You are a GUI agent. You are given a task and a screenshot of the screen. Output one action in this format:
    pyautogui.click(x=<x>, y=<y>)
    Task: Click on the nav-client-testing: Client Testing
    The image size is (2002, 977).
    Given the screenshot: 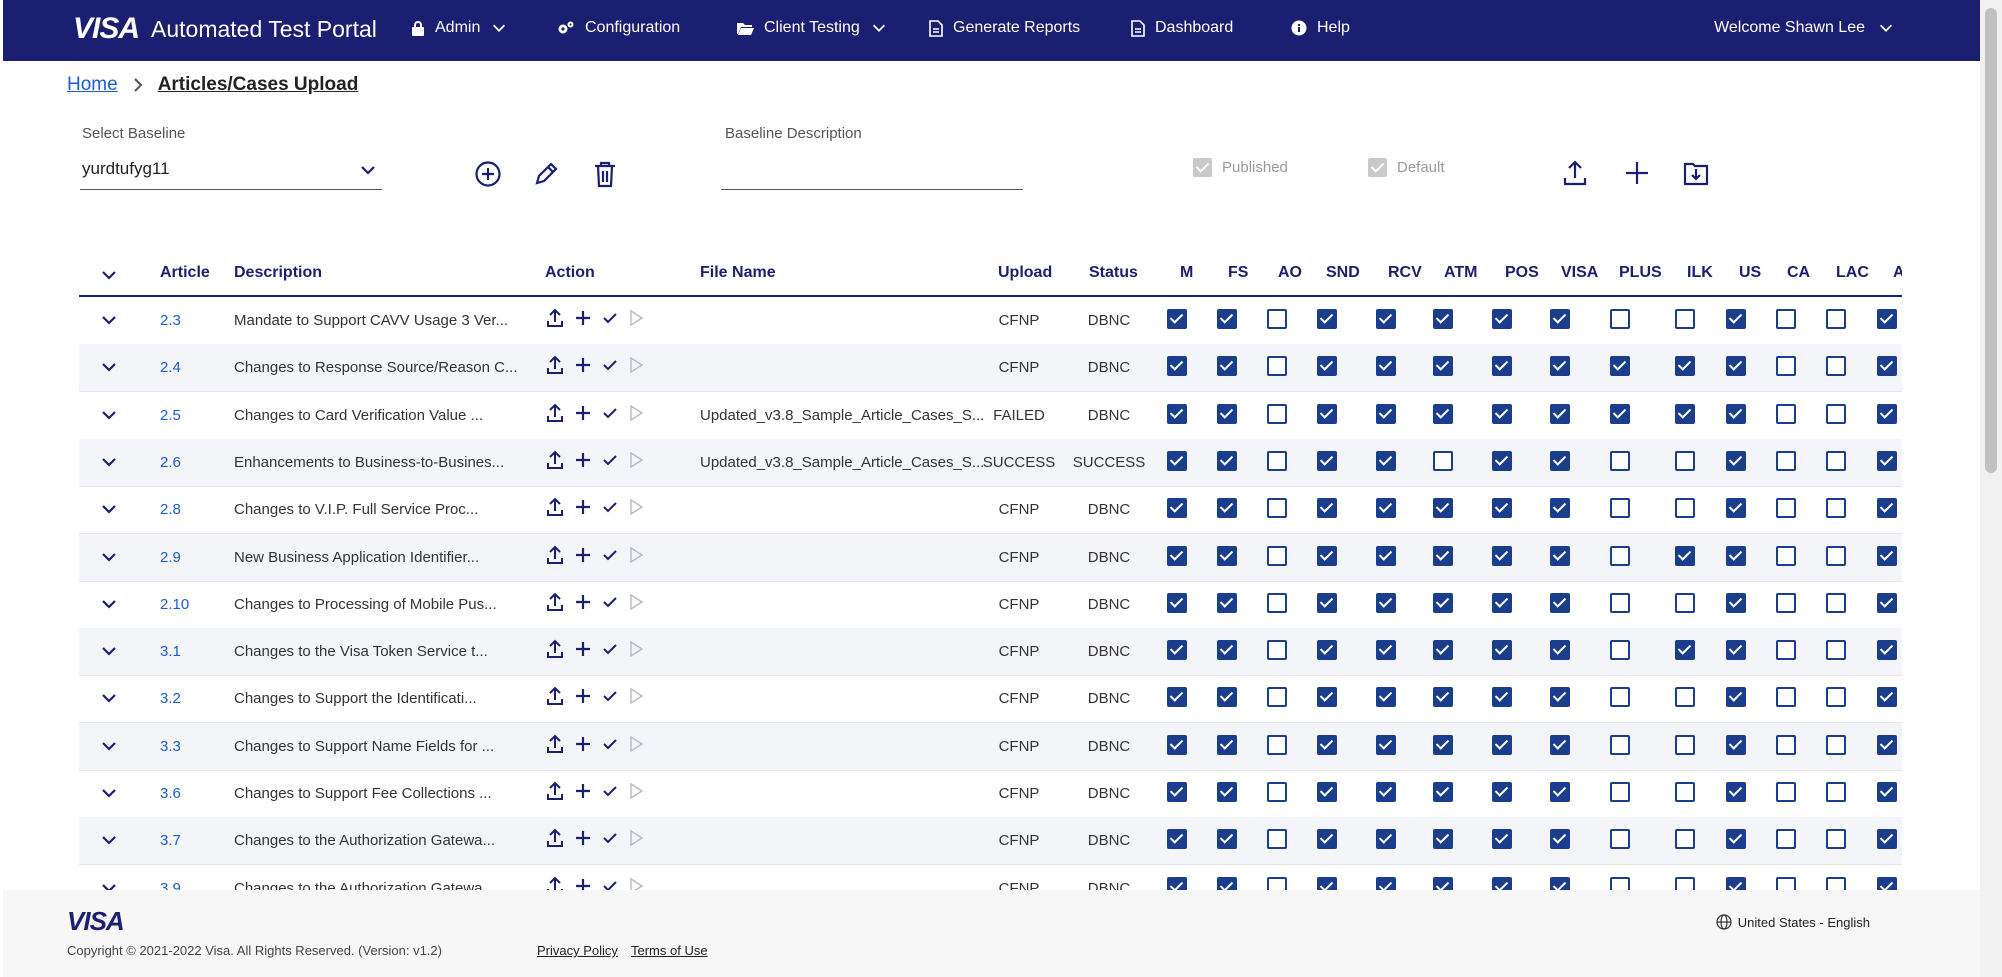 What is the action you would take?
    pyautogui.click(x=812, y=28)
    